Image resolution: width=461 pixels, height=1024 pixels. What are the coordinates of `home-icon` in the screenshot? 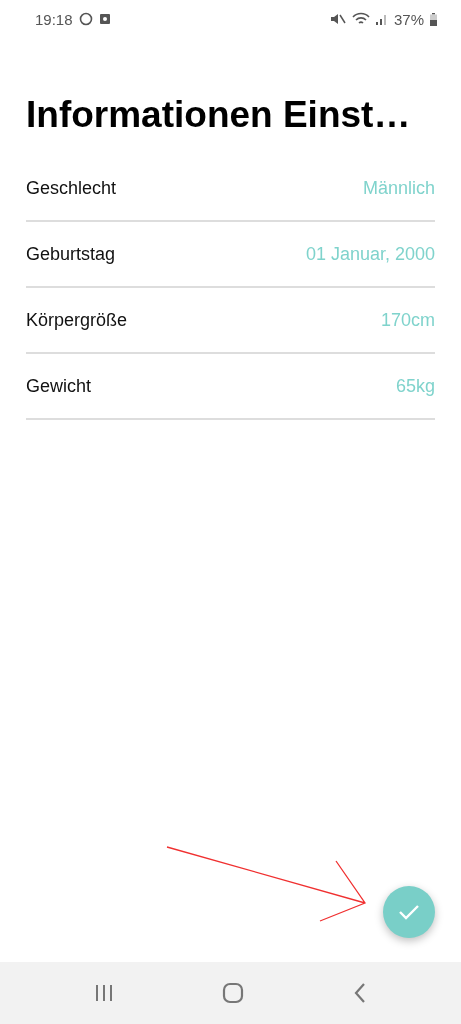 It's located at (233, 993).